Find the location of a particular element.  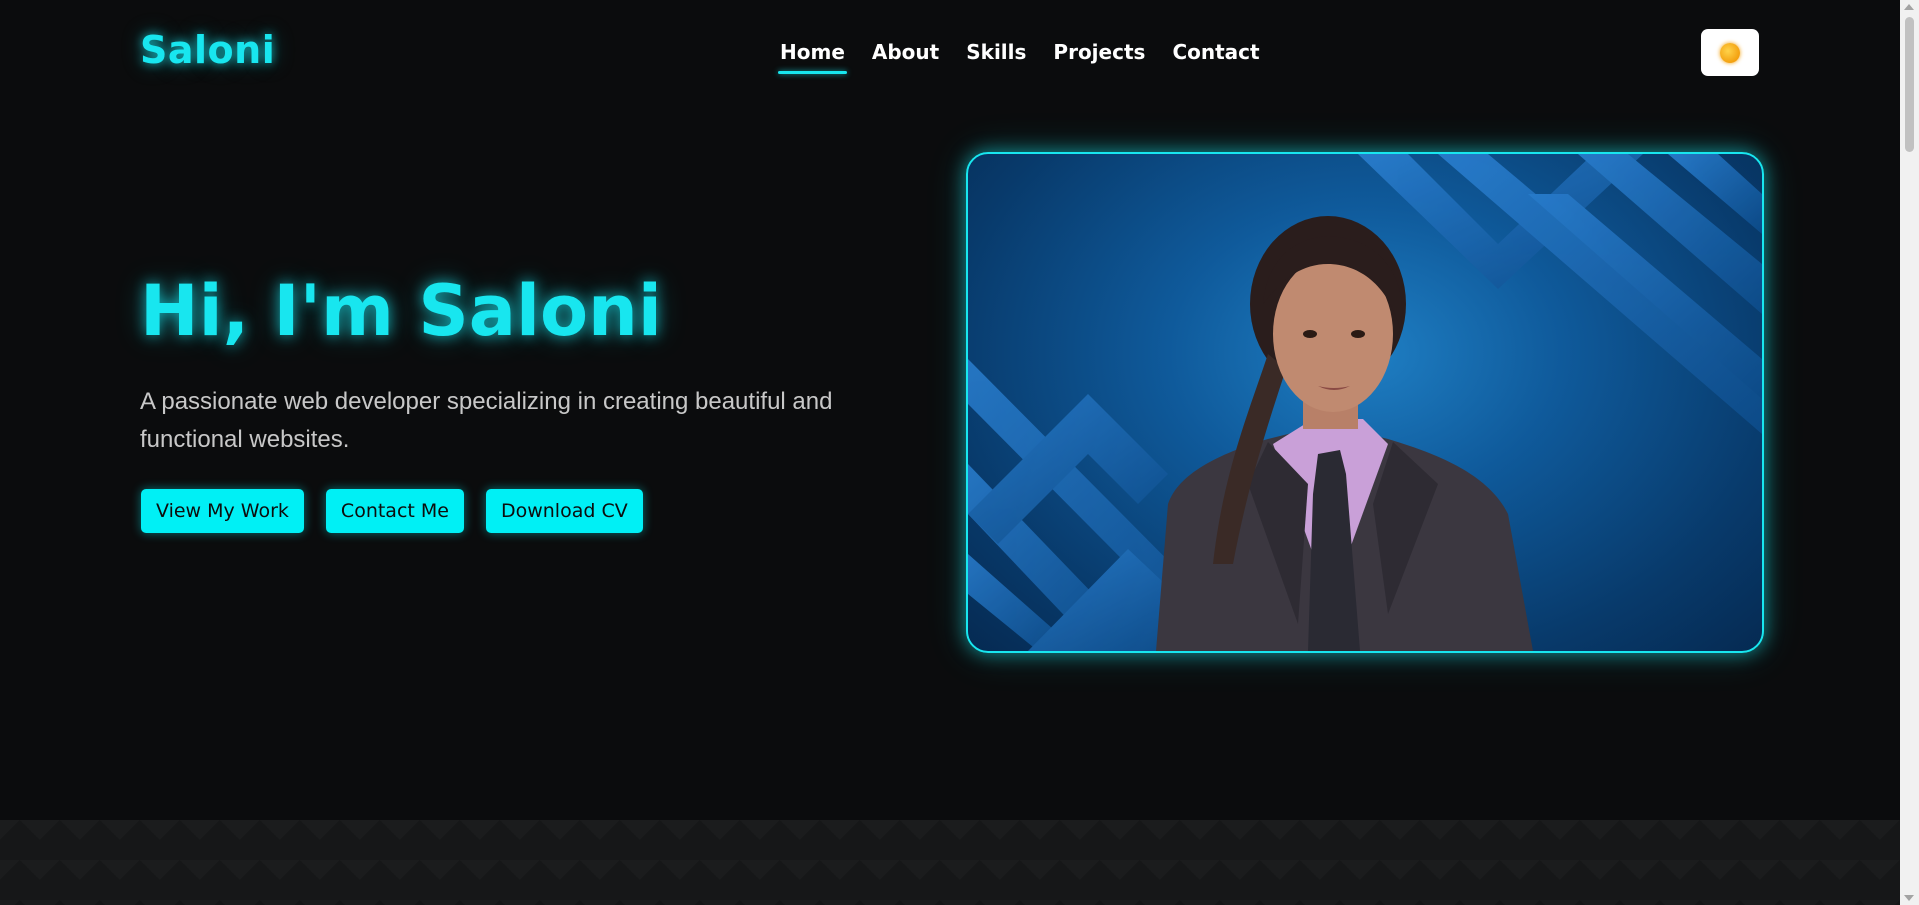

sun-icon is located at coordinates (1730, 52).